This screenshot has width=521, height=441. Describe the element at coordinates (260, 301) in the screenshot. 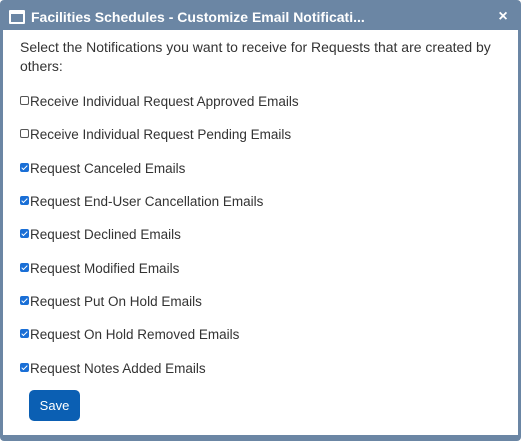

I see `option-put-on-hold-emails: Request Put On Hold Emails` at that location.